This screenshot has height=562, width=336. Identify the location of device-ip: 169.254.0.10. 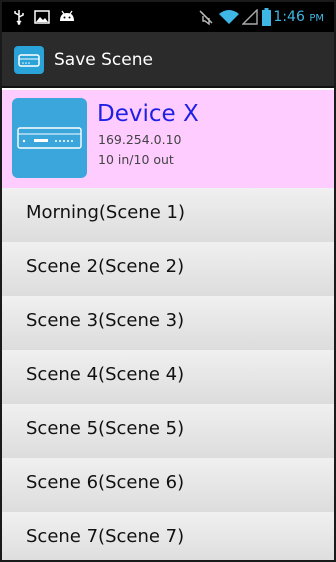
(140, 139).